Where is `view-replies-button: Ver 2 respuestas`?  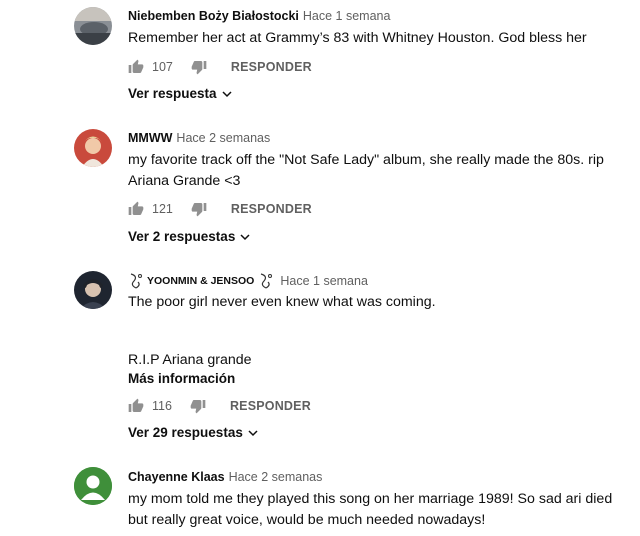 view-replies-button: Ver 2 respuestas is located at coordinates (189, 236).